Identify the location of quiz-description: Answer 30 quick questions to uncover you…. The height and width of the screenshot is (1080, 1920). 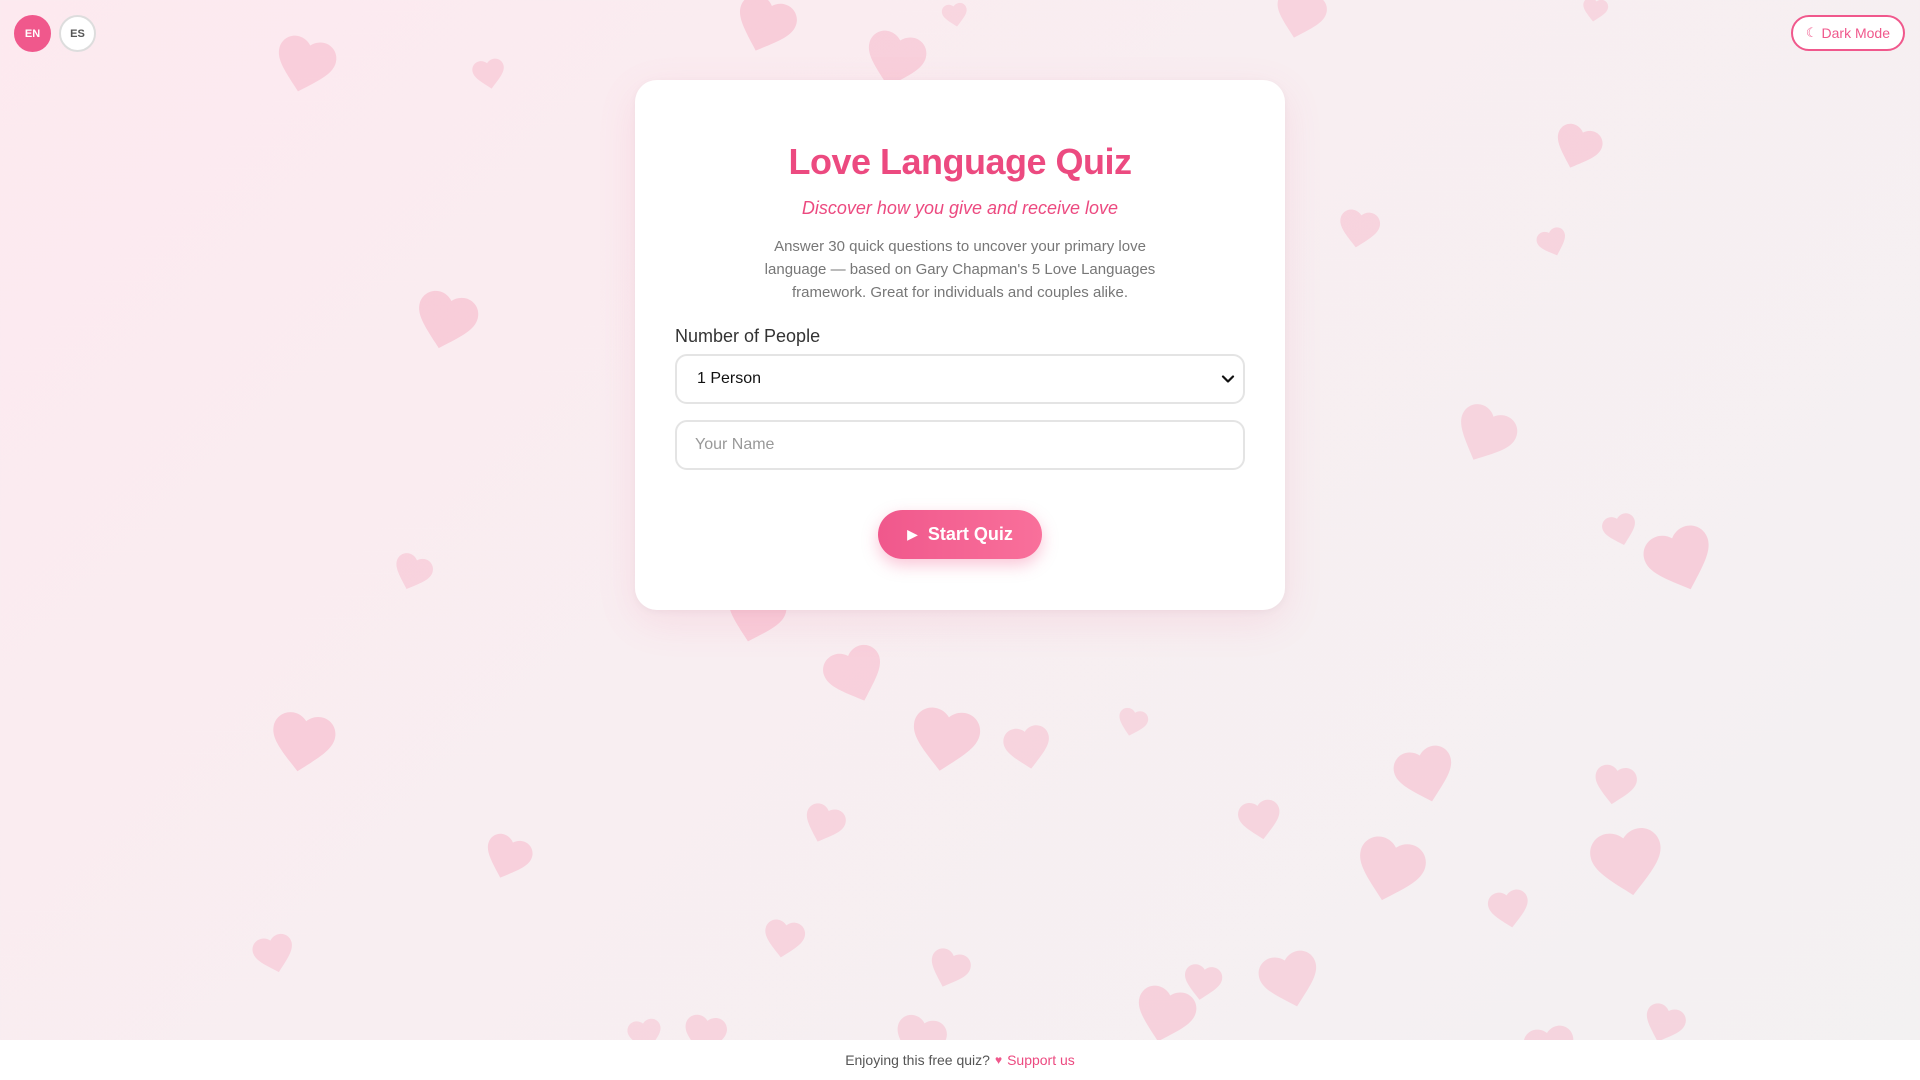
(960, 269).